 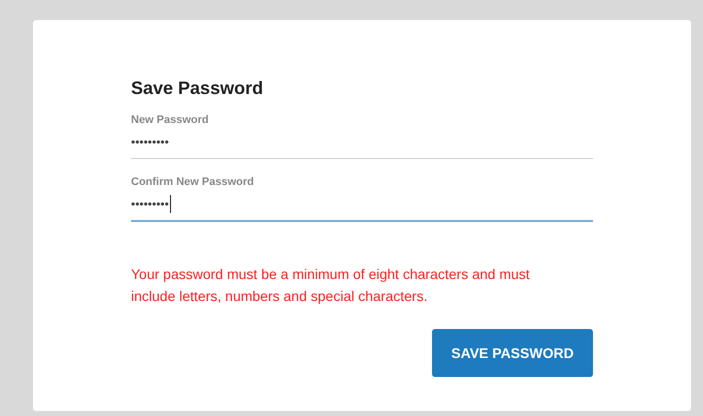 What do you see at coordinates (331, 285) in the screenshot?
I see `error-message: Your password must be a minimum of eight characters and must include letters, numbers and special characters.` at bounding box center [331, 285].